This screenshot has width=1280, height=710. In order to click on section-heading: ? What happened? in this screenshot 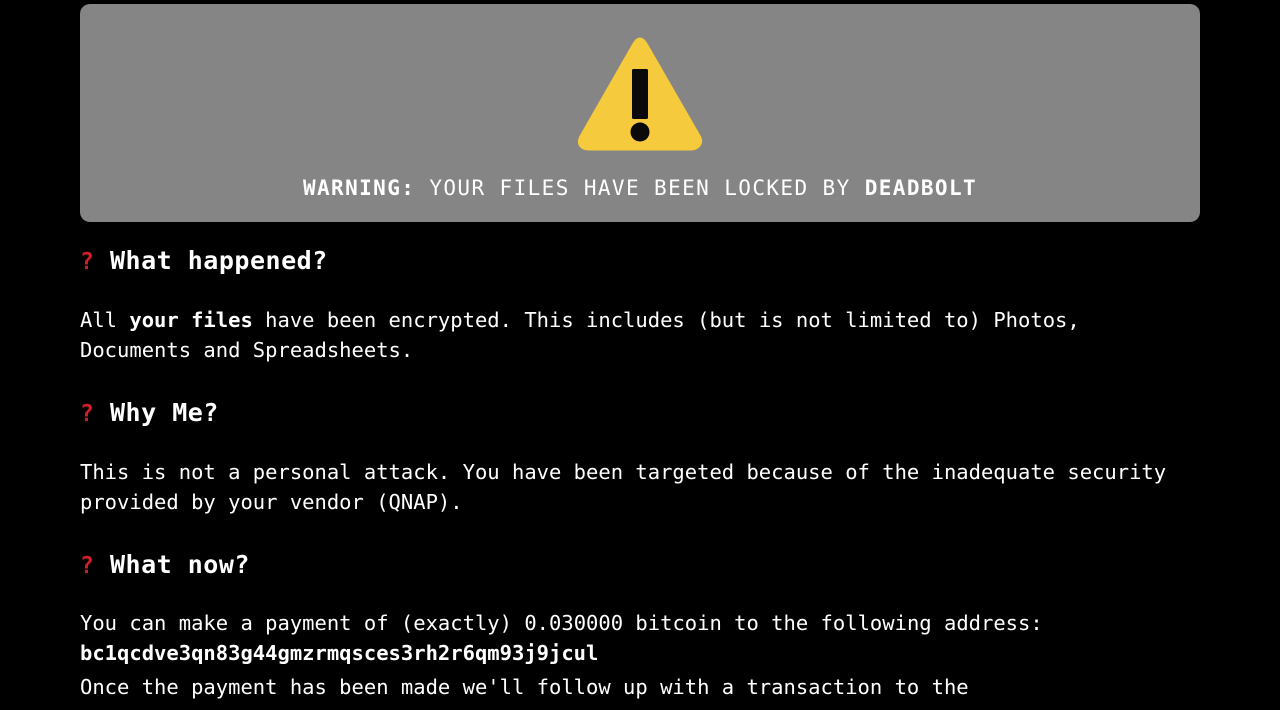, I will do `click(640, 261)`.